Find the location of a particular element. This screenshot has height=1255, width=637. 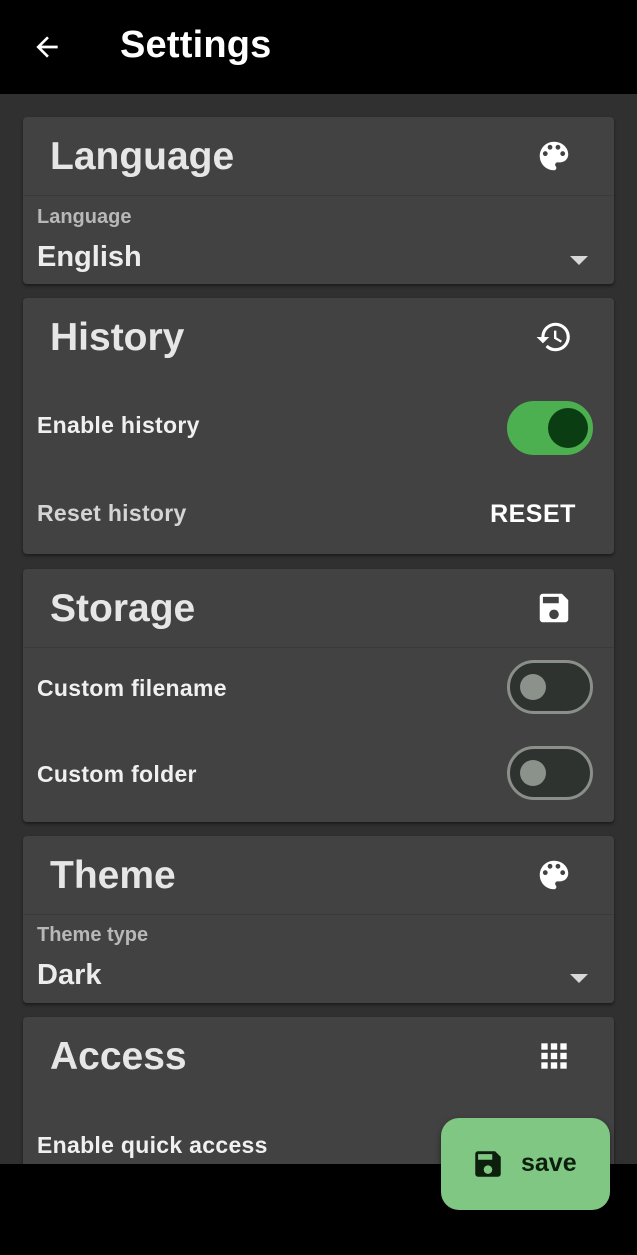

card-title: Language is located at coordinates (142, 156).